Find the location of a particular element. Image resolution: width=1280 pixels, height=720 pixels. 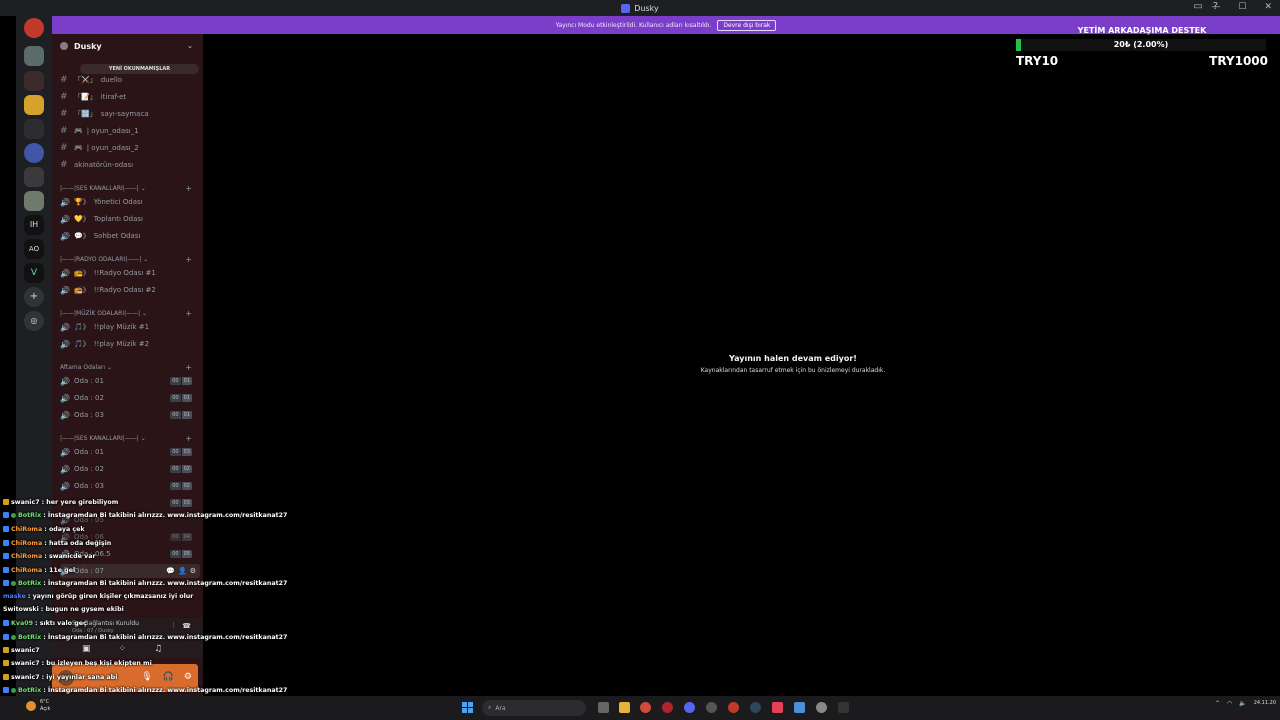

windows-start-icon is located at coordinates (467, 707).